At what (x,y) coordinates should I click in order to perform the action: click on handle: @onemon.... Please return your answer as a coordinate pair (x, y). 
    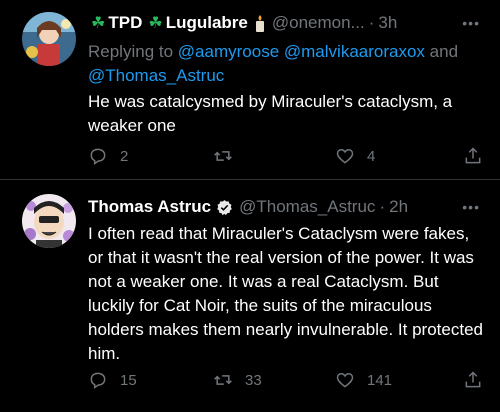
    Looking at the image, I should click on (318, 23).